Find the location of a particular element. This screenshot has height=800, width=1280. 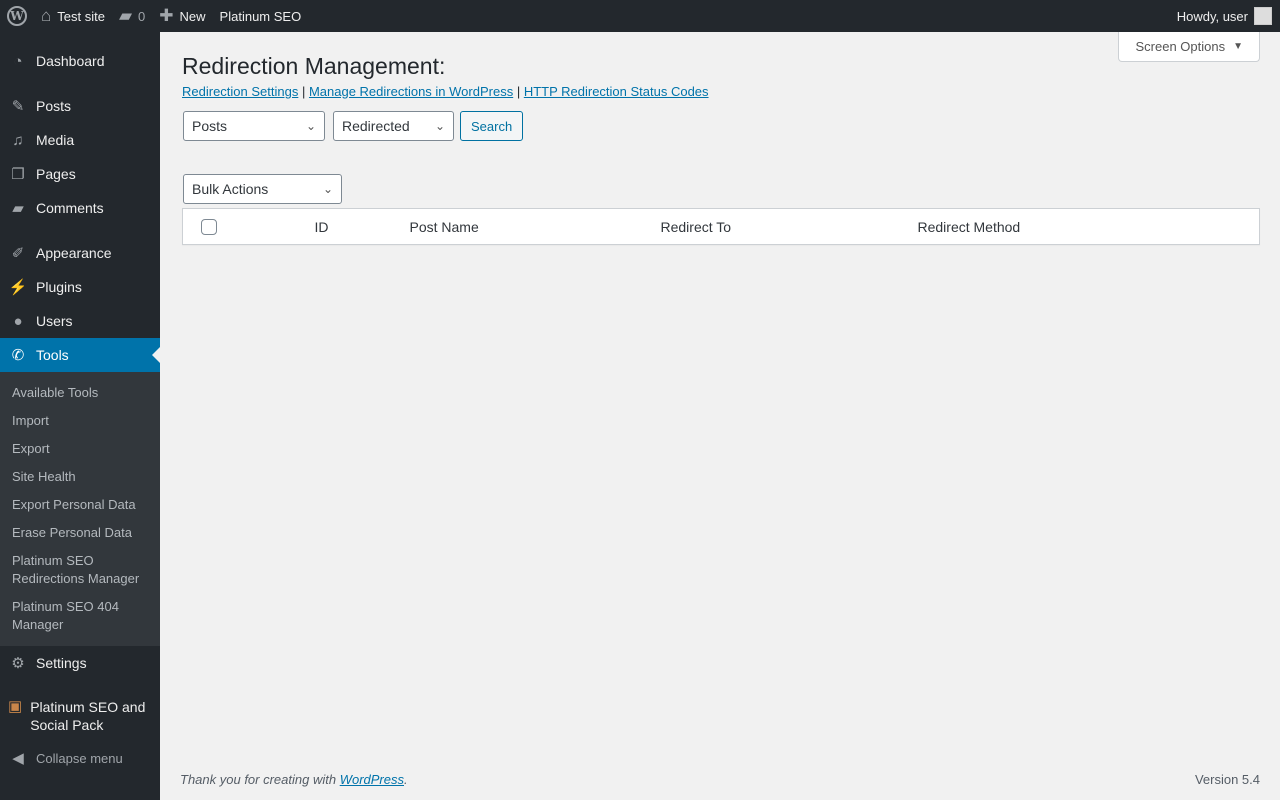

brush-icon: ✐ is located at coordinates (18, 253).